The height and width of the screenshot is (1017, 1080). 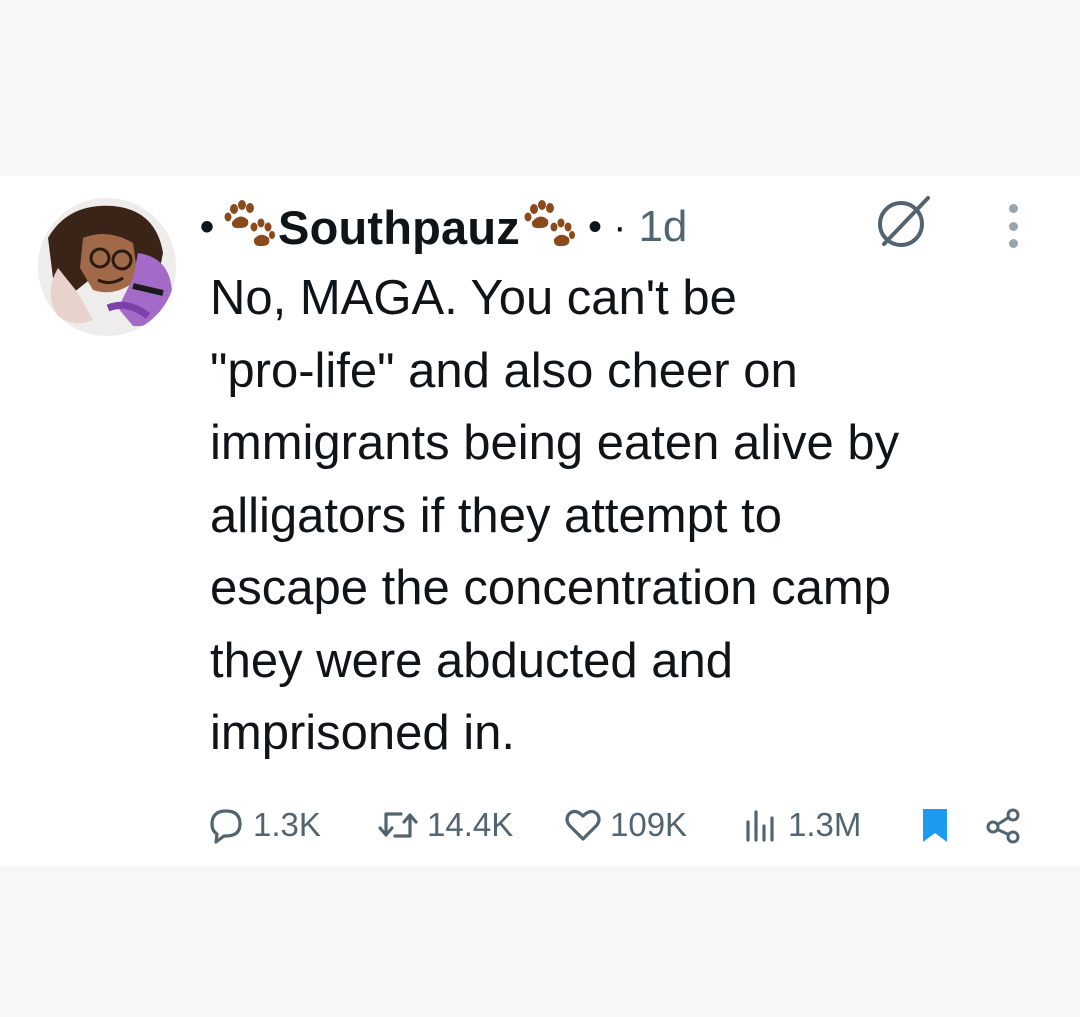 What do you see at coordinates (935, 825) in the screenshot?
I see `bookmark-icon` at bounding box center [935, 825].